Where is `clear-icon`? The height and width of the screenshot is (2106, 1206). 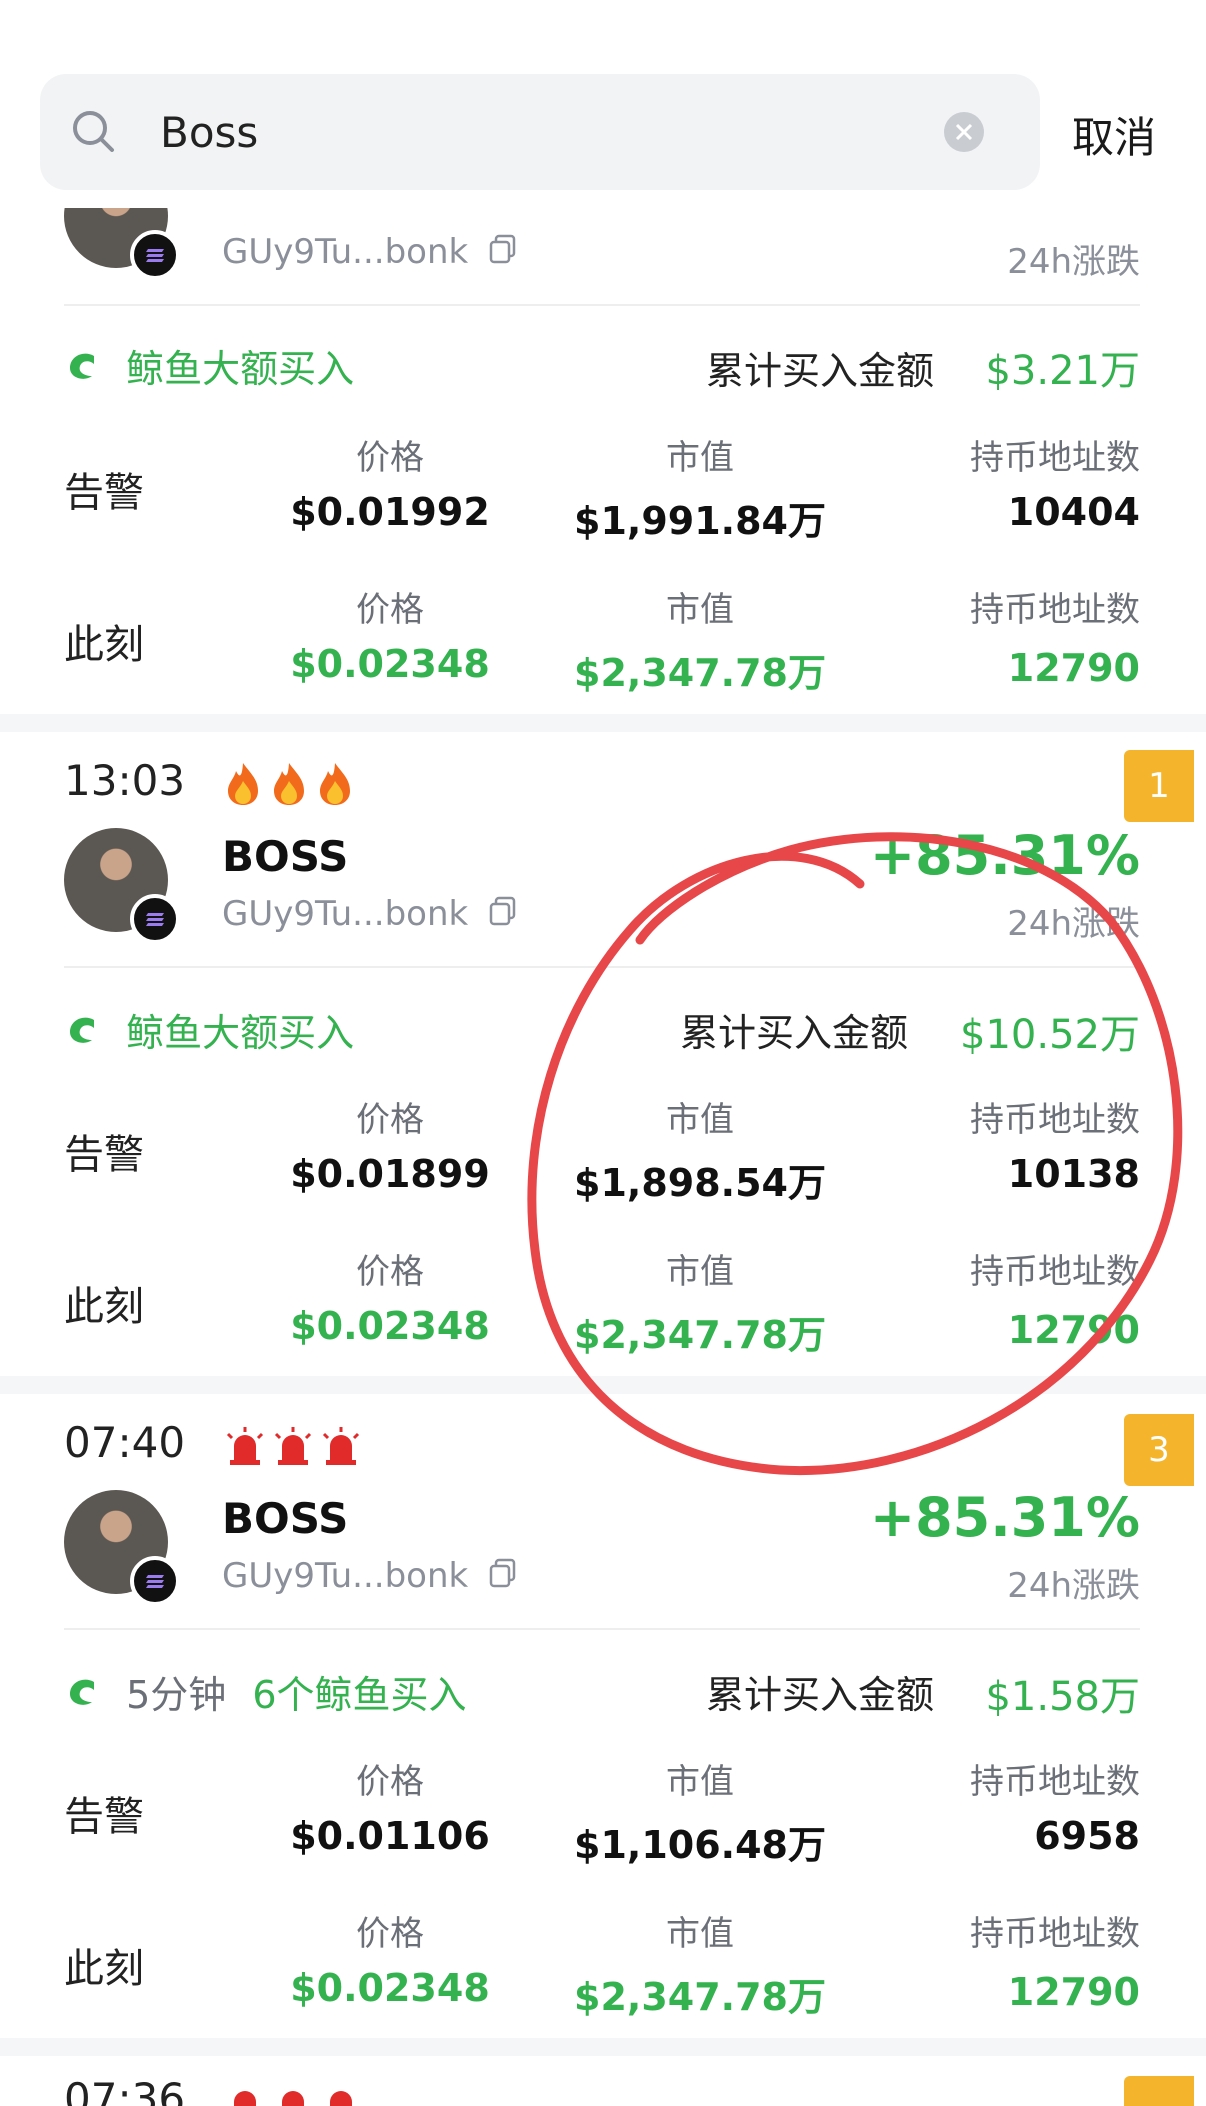 clear-icon is located at coordinates (964, 132).